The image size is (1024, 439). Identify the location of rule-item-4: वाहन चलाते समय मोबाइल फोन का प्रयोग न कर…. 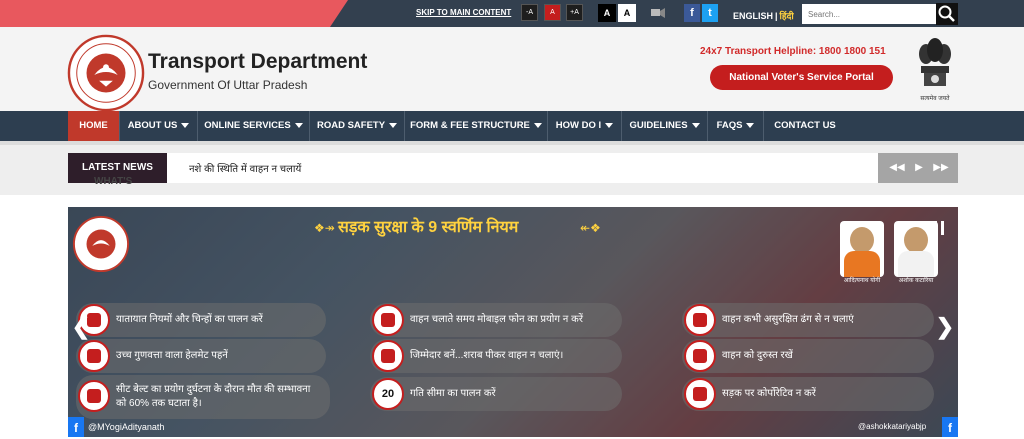
(496, 320).